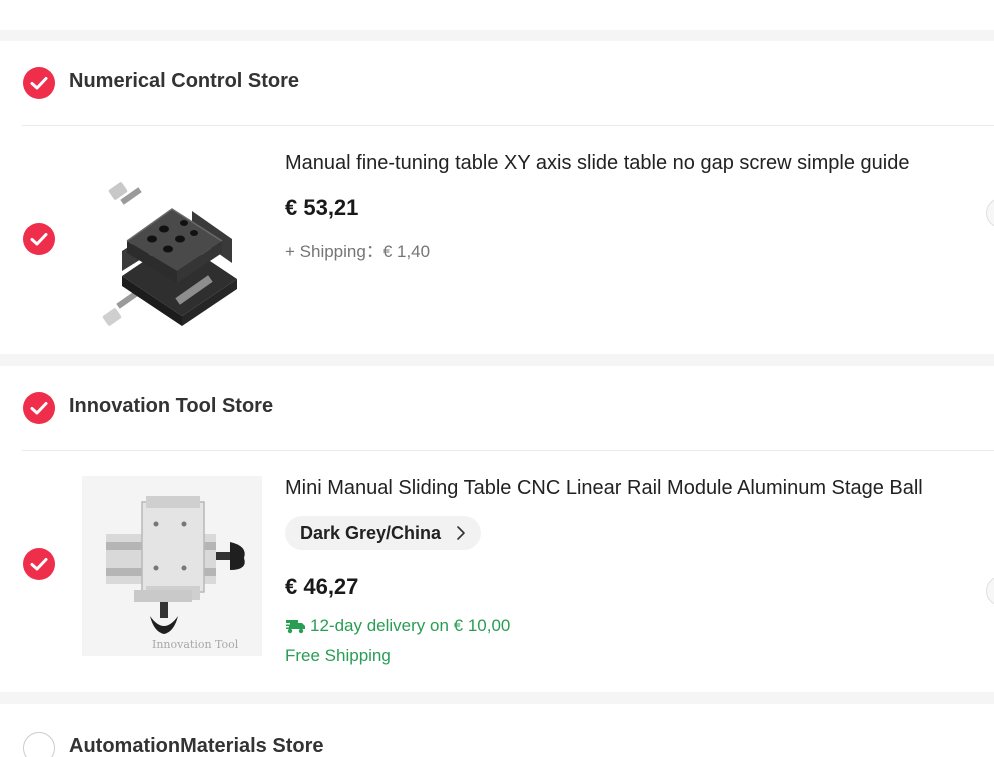  I want to click on image-watermark: Innovation Tool, so click(195, 644).